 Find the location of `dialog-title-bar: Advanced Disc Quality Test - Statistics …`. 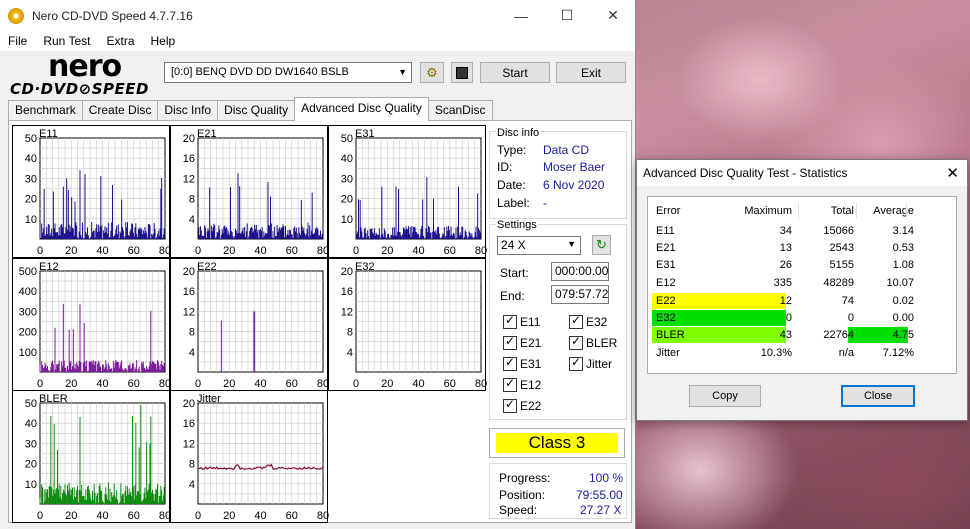

dialog-title-bar: Advanced Disc Quality Test - Statistics … is located at coordinates (802, 173).